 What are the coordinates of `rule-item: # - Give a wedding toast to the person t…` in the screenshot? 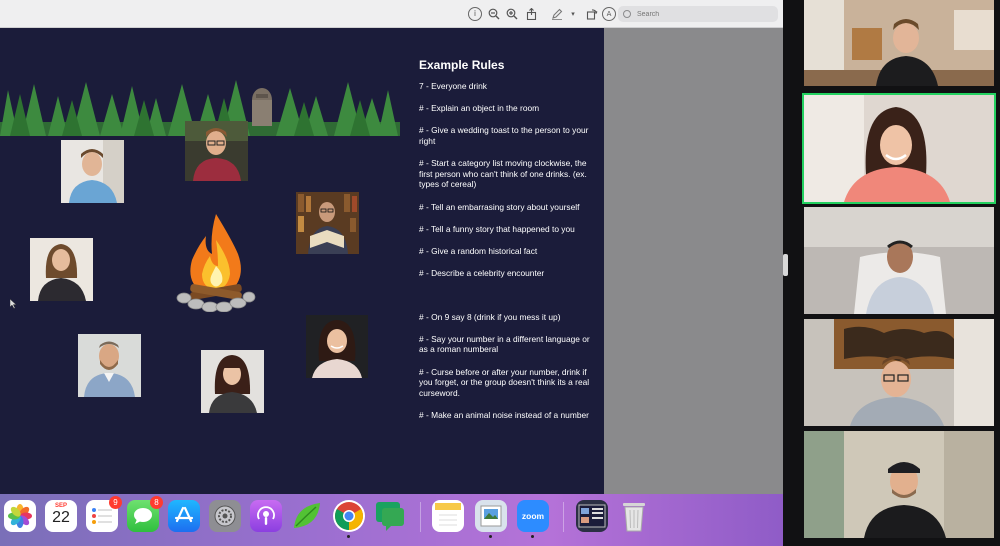 It's located at (504, 135).